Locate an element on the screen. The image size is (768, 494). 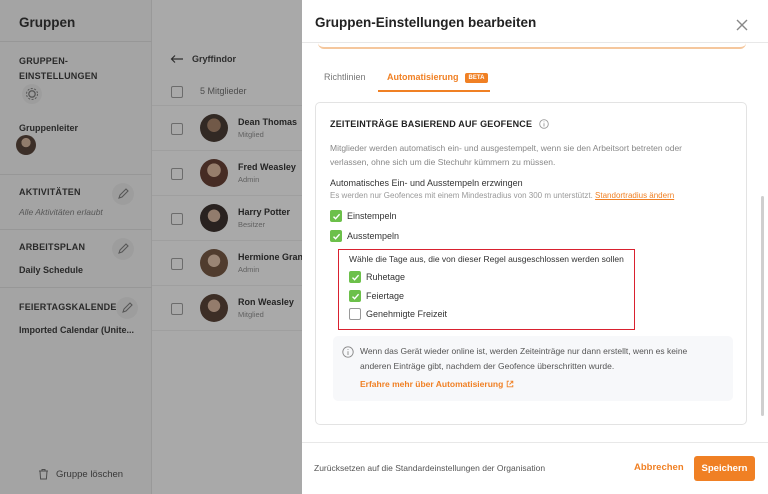
clock-in-checkbox: Einstempeln is located at coordinates (363, 216).